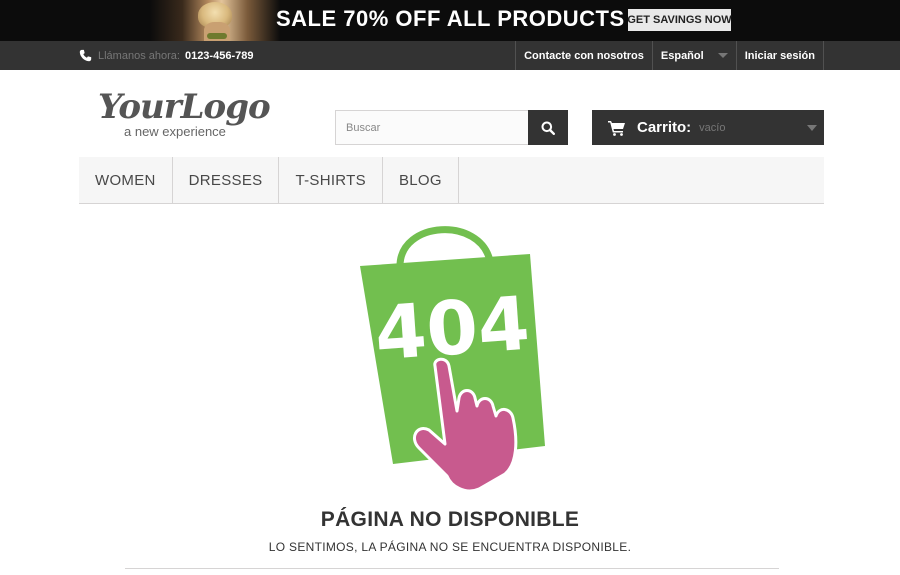 This screenshot has height=575, width=900. I want to click on menu-item-dresses: DRESSES, so click(226, 180).